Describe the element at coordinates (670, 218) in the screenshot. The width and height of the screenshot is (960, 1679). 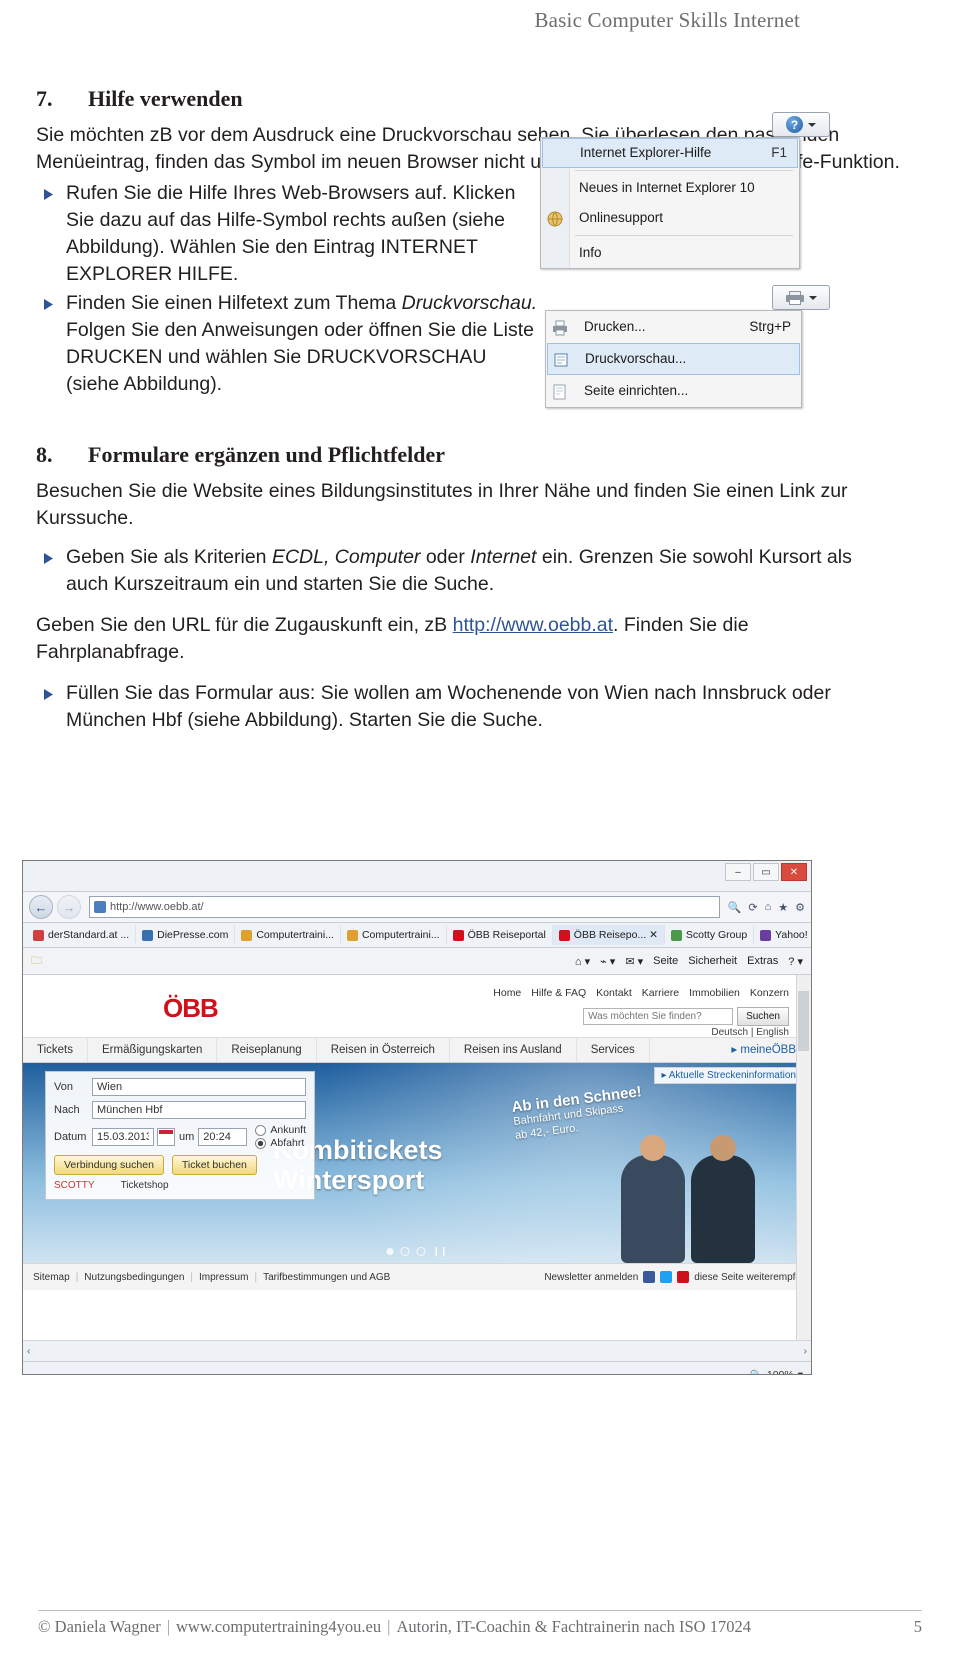
I see `menu-item-online-support: Onlinesupport` at that location.